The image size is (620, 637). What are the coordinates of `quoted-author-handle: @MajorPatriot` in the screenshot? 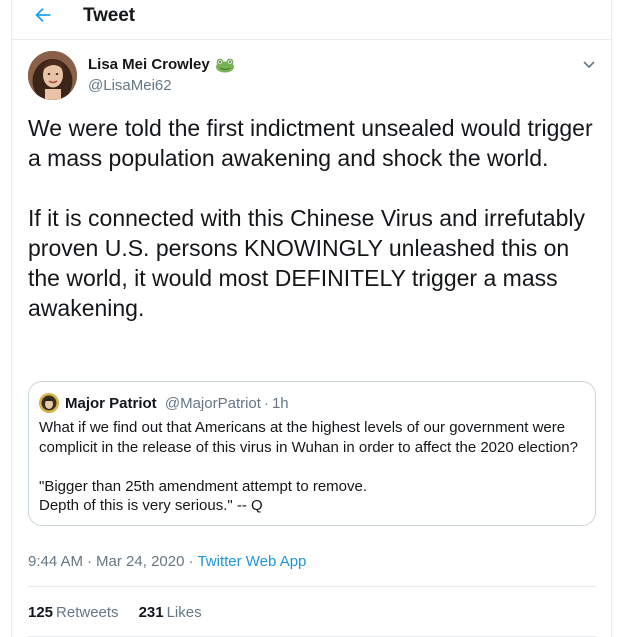 It's located at (212, 403).